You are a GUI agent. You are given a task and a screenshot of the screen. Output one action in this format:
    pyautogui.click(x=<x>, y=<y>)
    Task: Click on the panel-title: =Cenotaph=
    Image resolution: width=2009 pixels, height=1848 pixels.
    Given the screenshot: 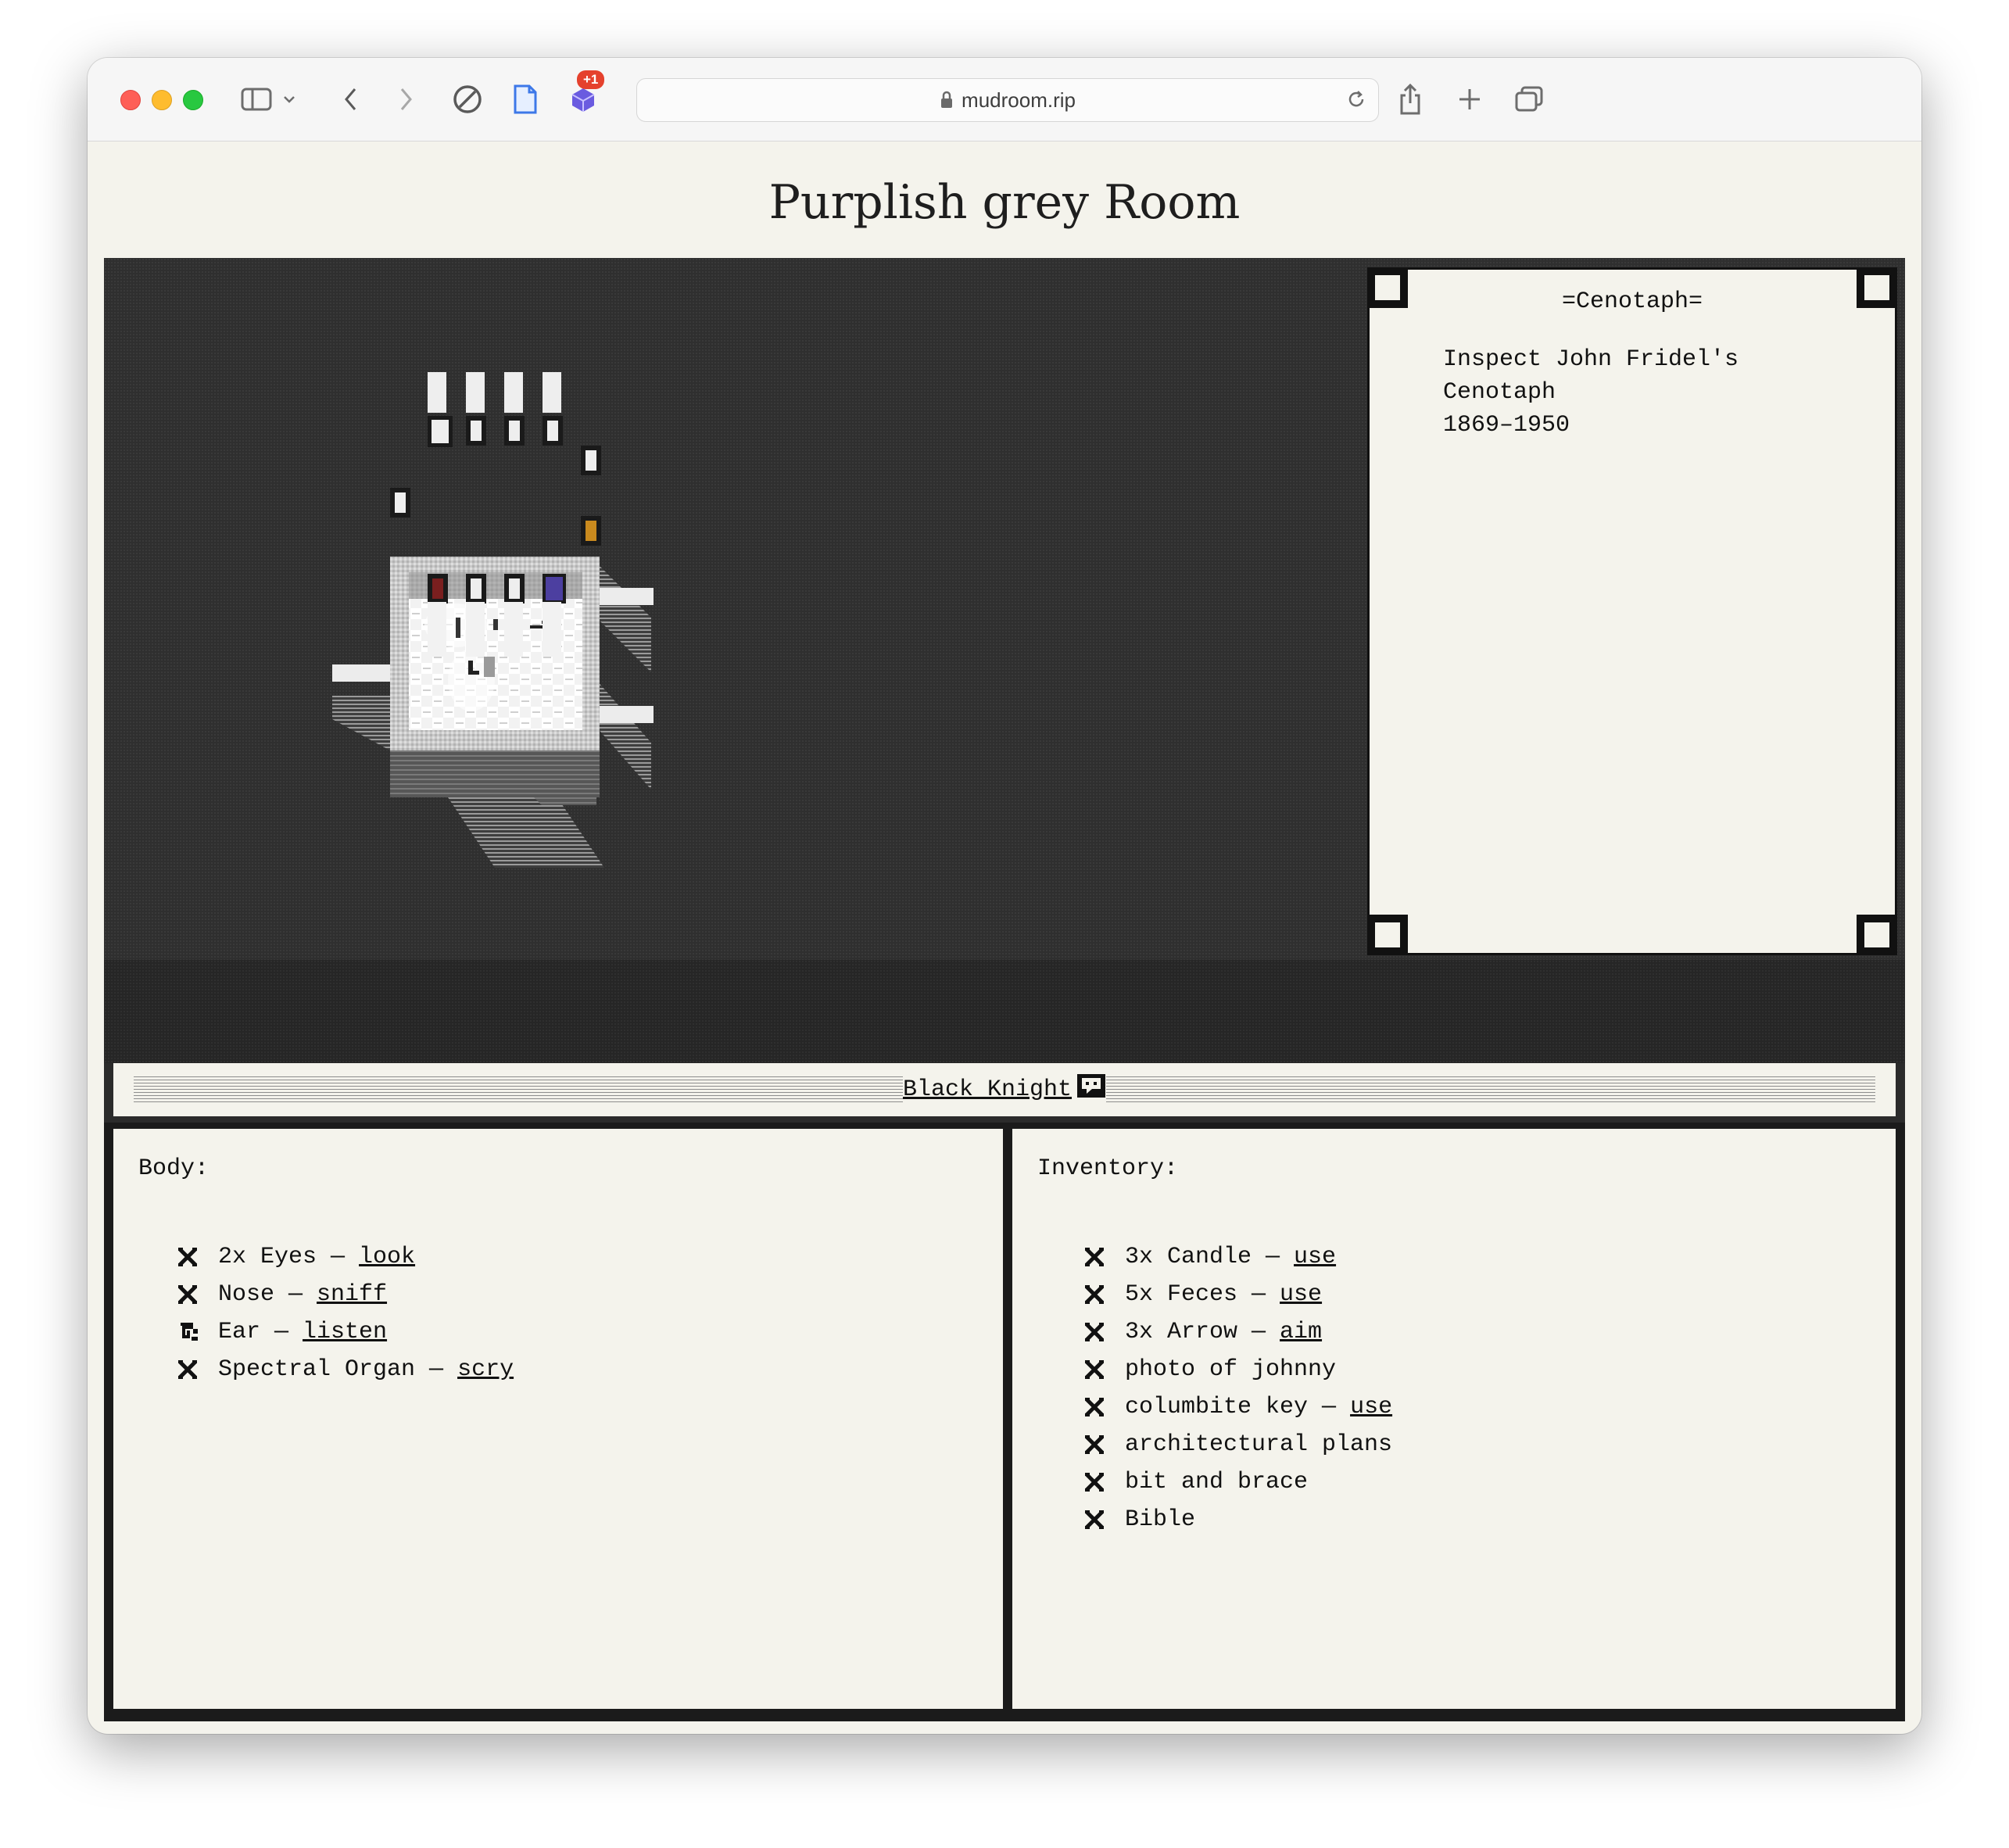 What is the action you would take?
    pyautogui.click(x=1632, y=301)
    